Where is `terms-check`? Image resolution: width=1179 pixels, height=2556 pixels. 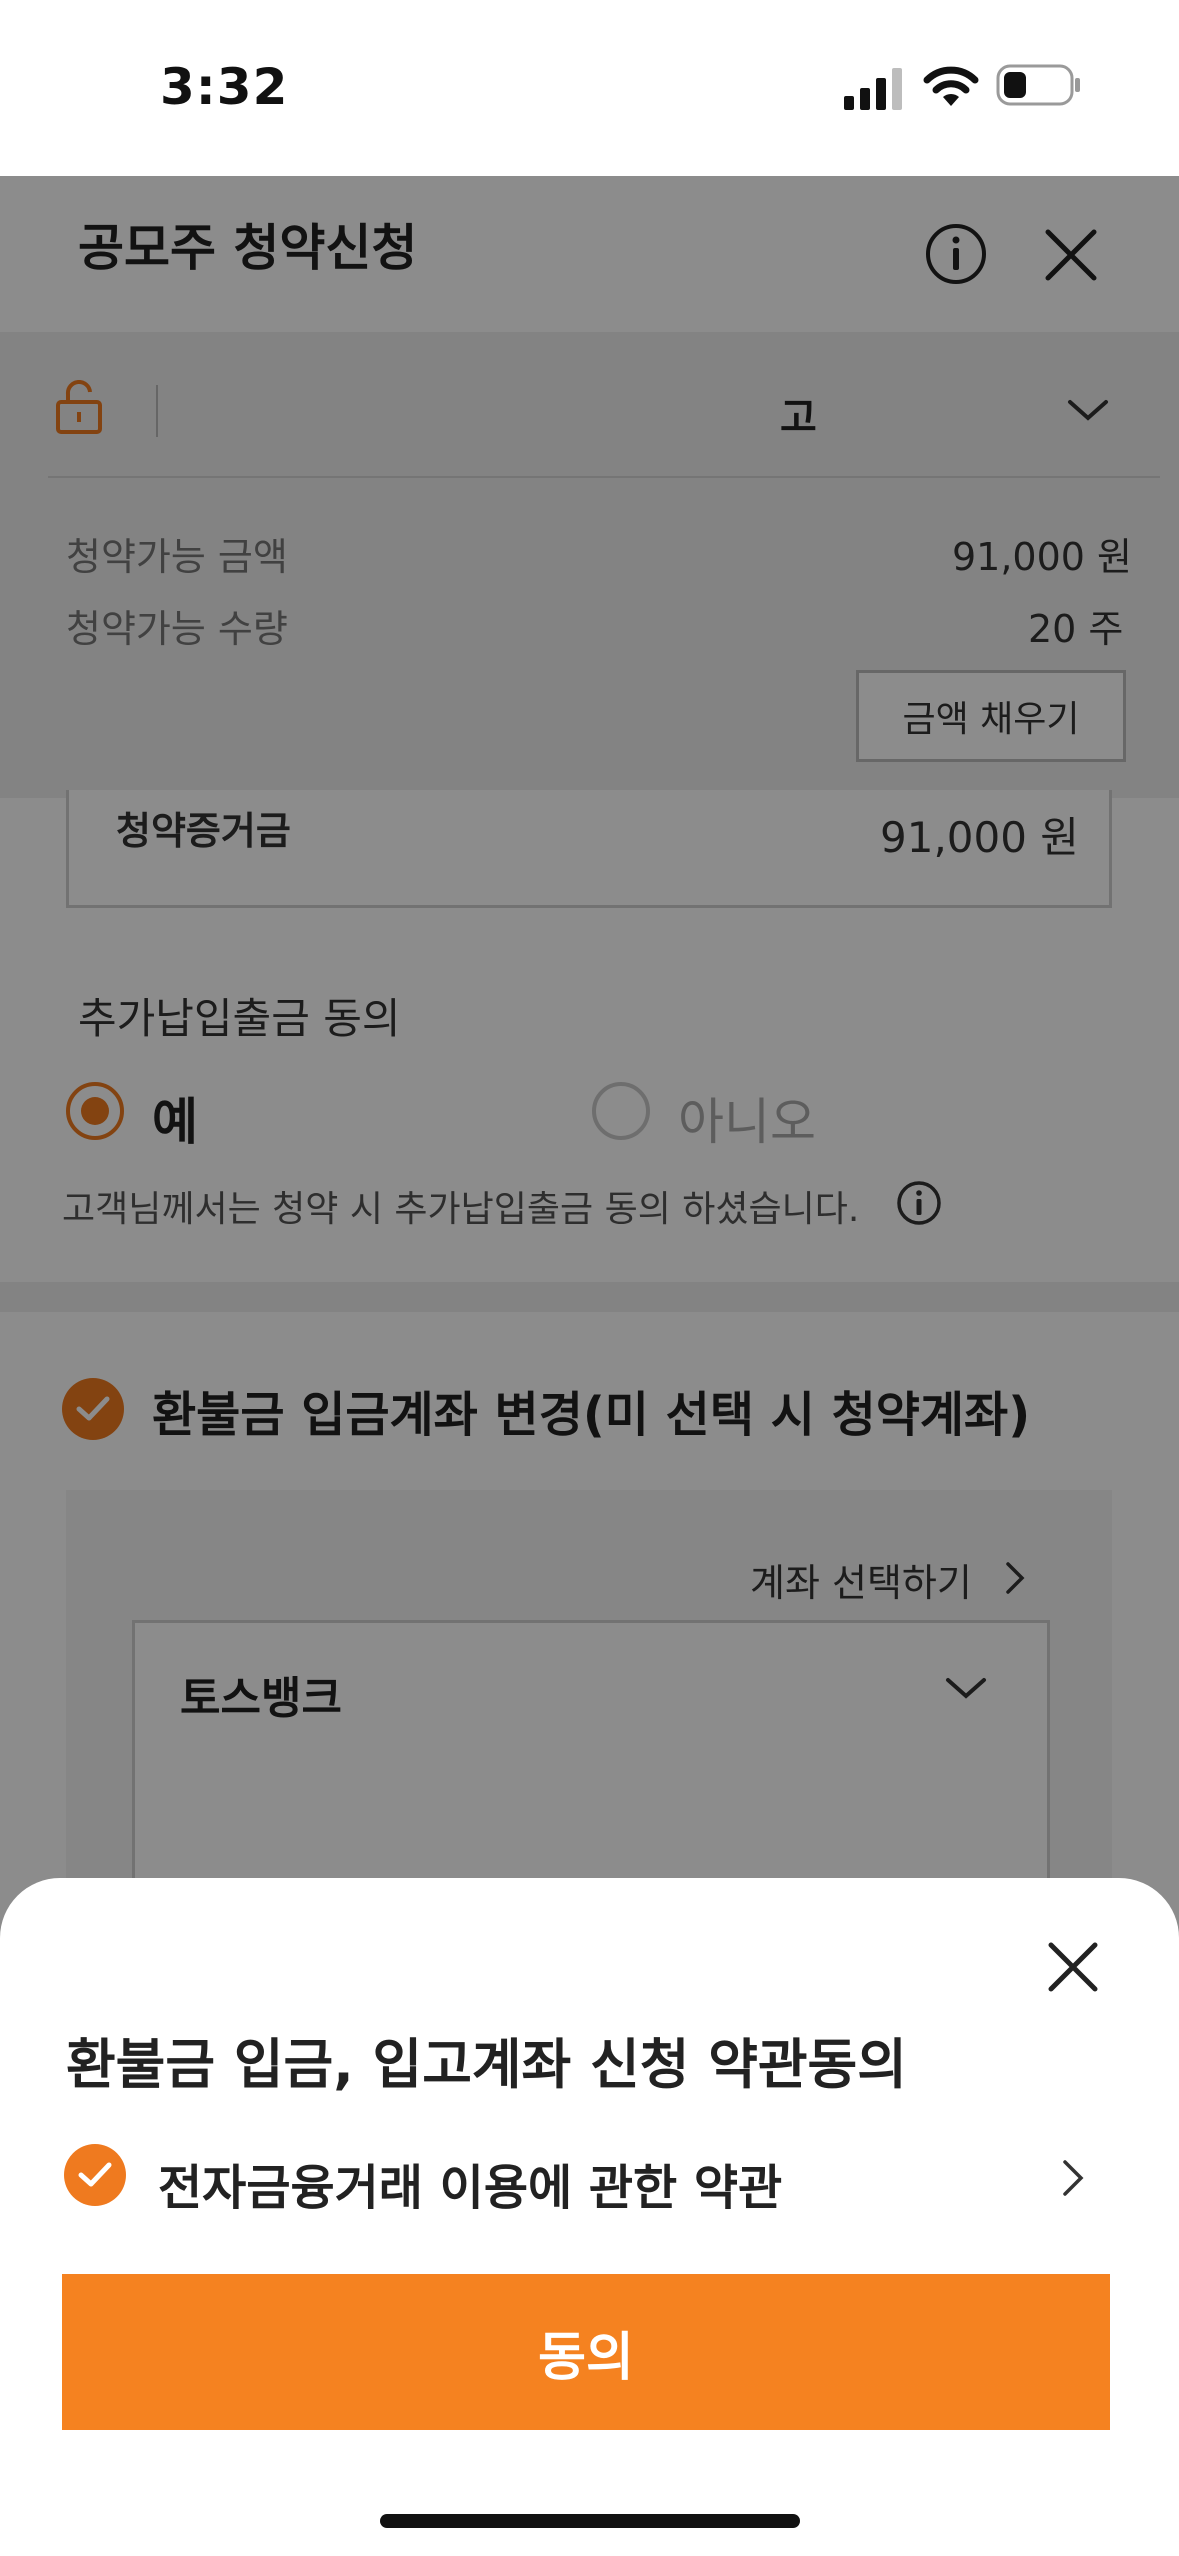
terms-check is located at coordinates (95, 2175).